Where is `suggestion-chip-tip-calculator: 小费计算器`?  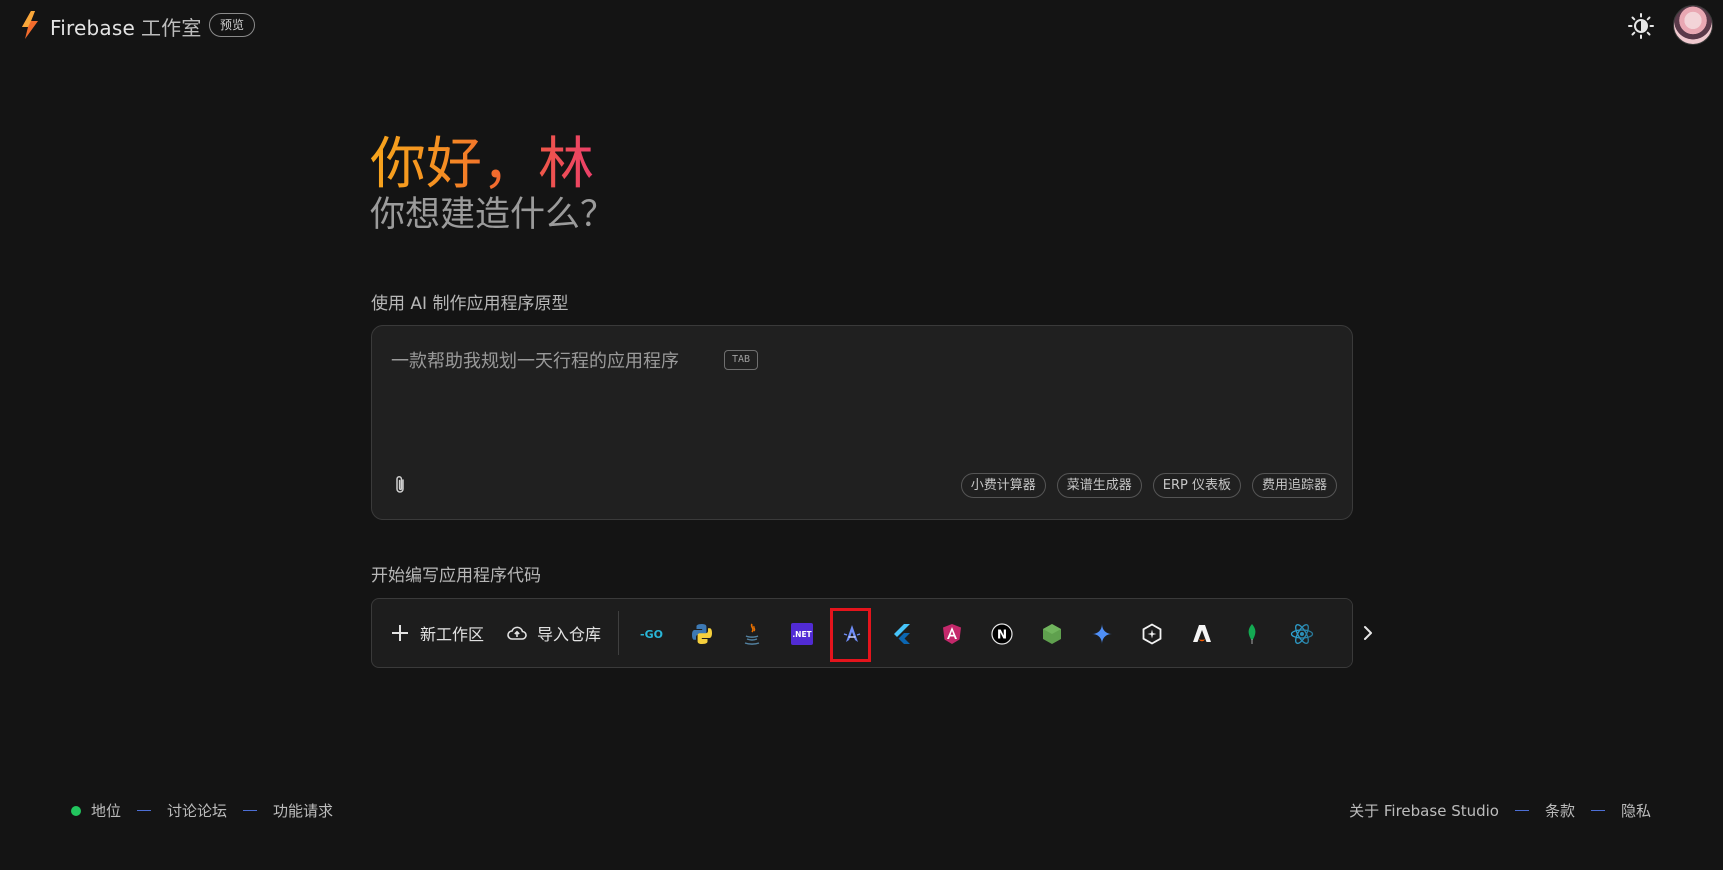 suggestion-chip-tip-calculator: 小费计算器 is located at coordinates (1003, 485).